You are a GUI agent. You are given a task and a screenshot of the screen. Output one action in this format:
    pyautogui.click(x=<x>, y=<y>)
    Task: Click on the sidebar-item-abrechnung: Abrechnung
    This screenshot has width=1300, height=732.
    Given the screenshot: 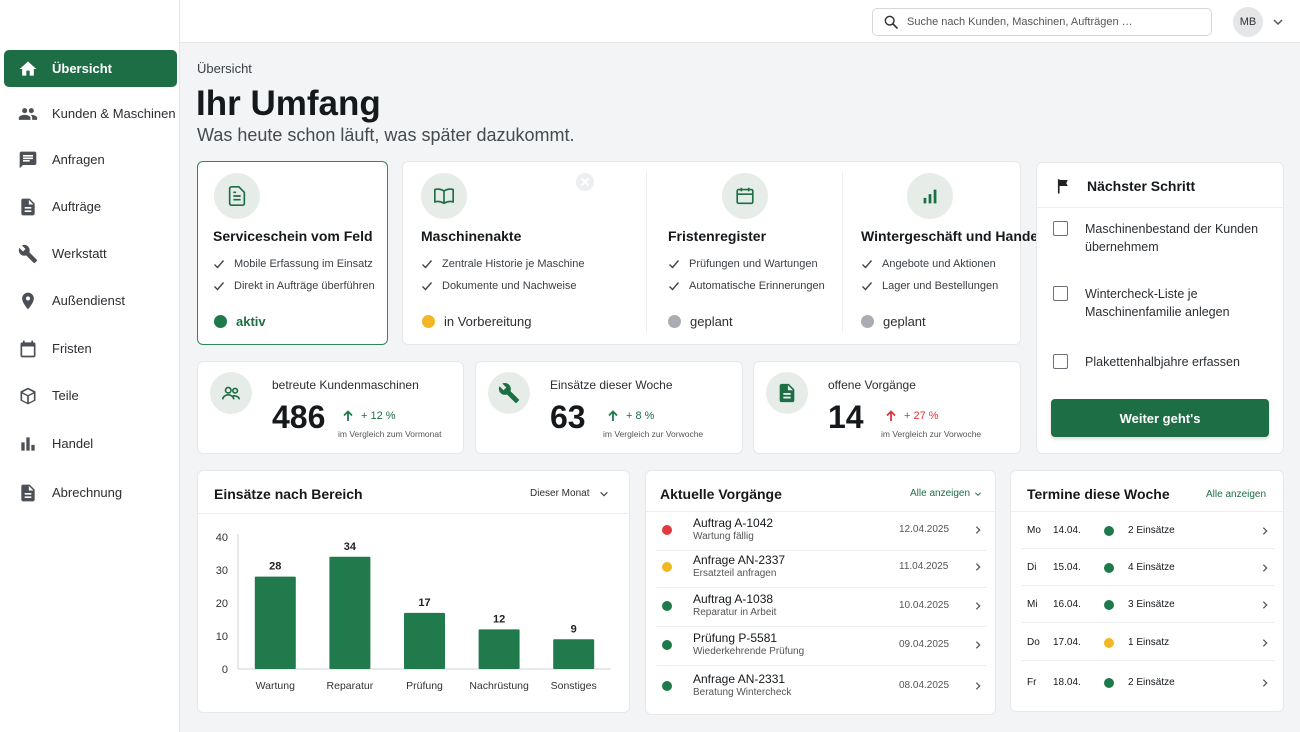 What is the action you would take?
    pyautogui.click(x=90, y=492)
    